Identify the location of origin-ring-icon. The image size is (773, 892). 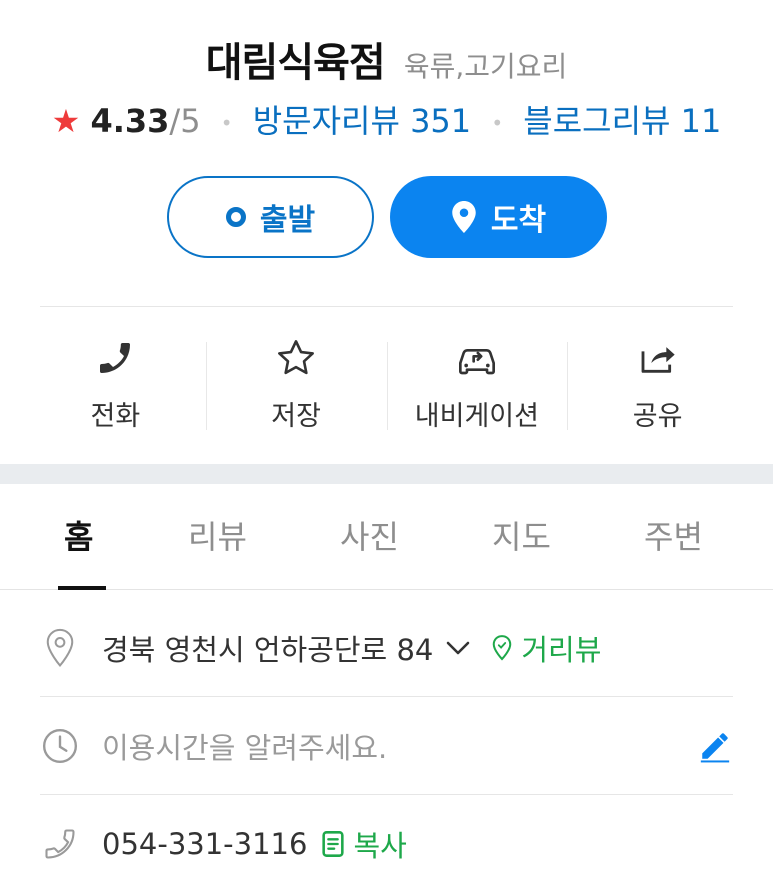
(235, 217).